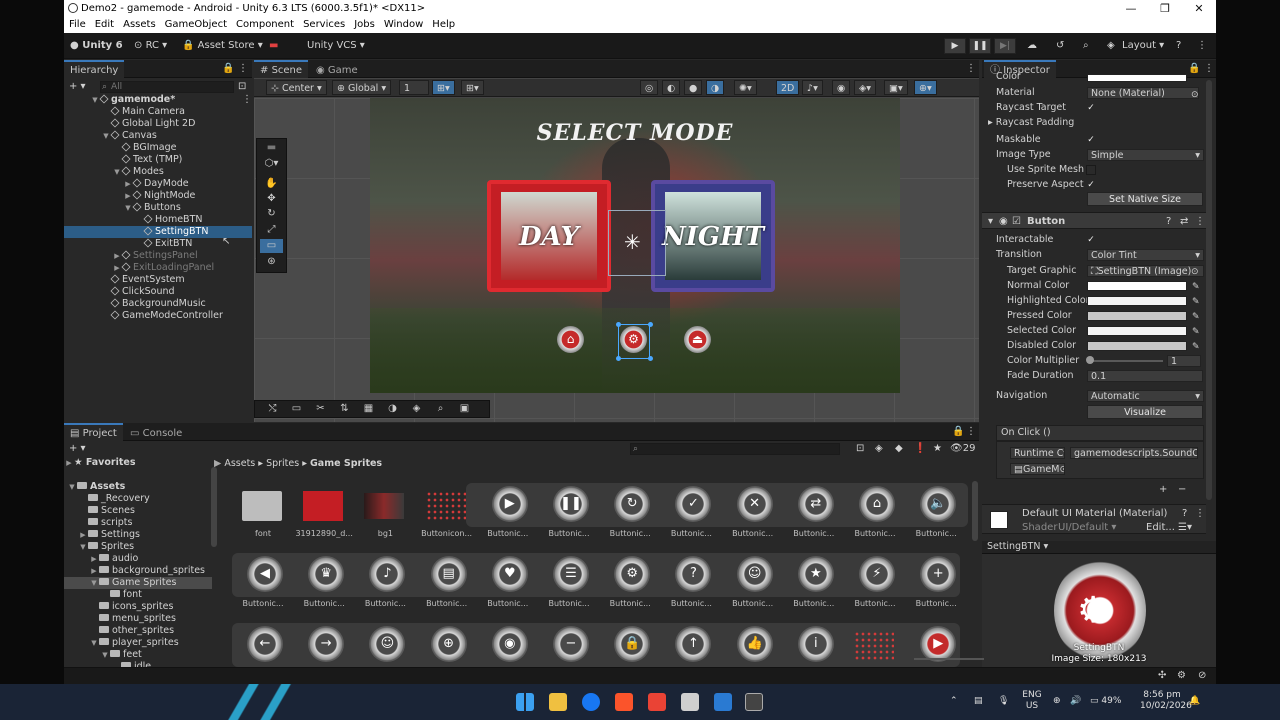 This screenshot has height=720, width=1280. What do you see at coordinates (138, 619) in the screenshot?
I see `folder-item: menu_sprites` at bounding box center [138, 619].